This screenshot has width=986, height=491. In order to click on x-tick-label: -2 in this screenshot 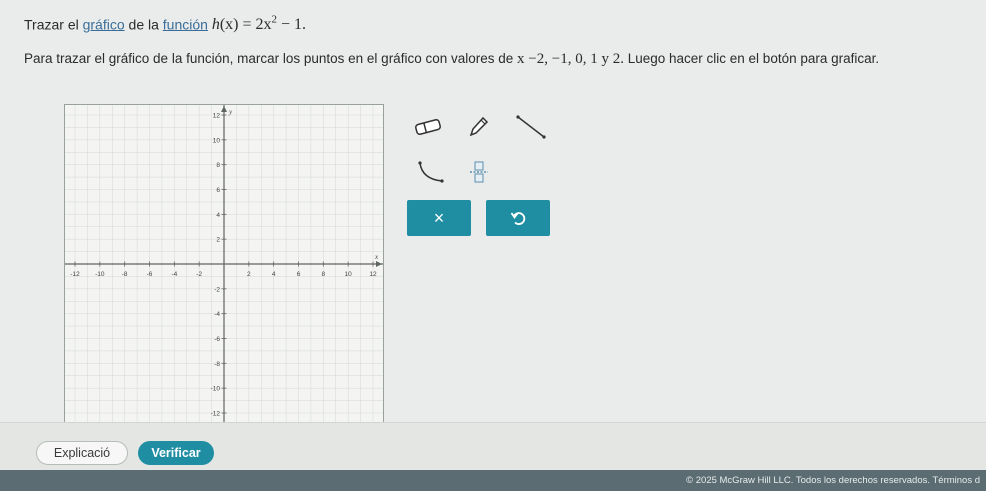, I will do `click(199, 274)`.